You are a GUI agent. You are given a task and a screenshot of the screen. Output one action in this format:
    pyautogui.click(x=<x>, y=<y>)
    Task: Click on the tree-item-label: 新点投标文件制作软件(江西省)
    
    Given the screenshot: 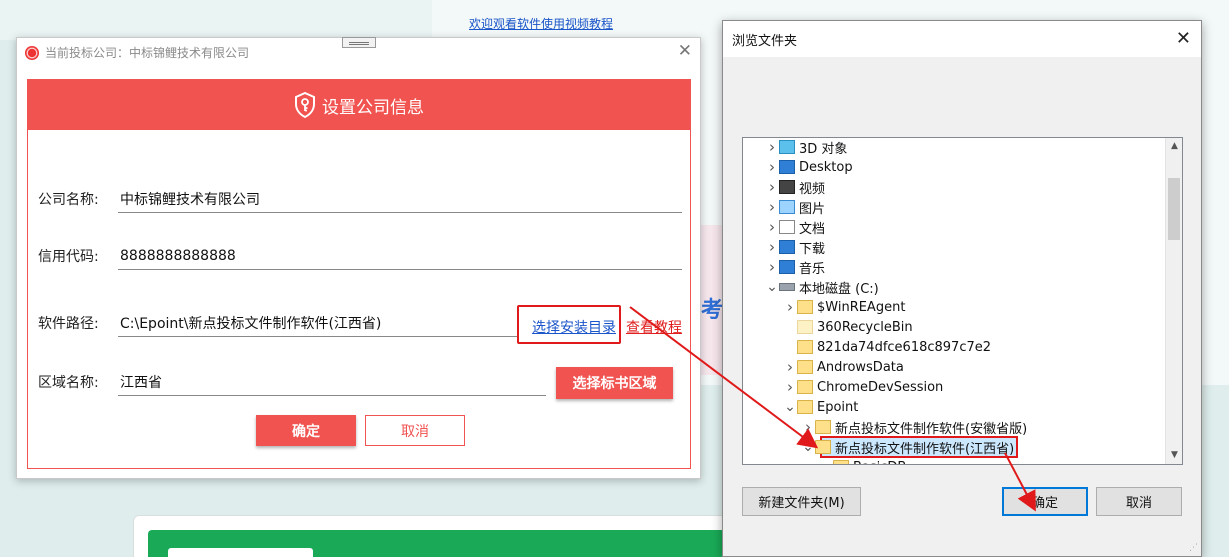 What is the action you would take?
    pyautogui.click(x=925, y=449)
    